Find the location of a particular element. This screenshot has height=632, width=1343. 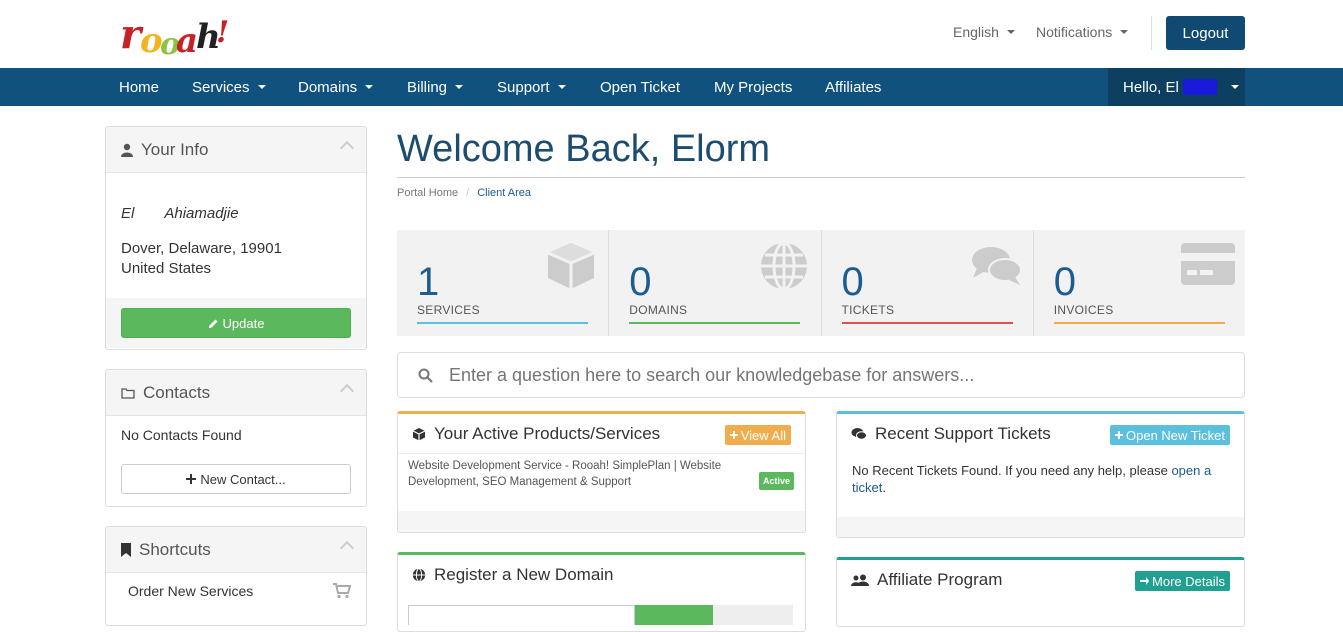

nav-home: Home is located at coordinates (139, 87).